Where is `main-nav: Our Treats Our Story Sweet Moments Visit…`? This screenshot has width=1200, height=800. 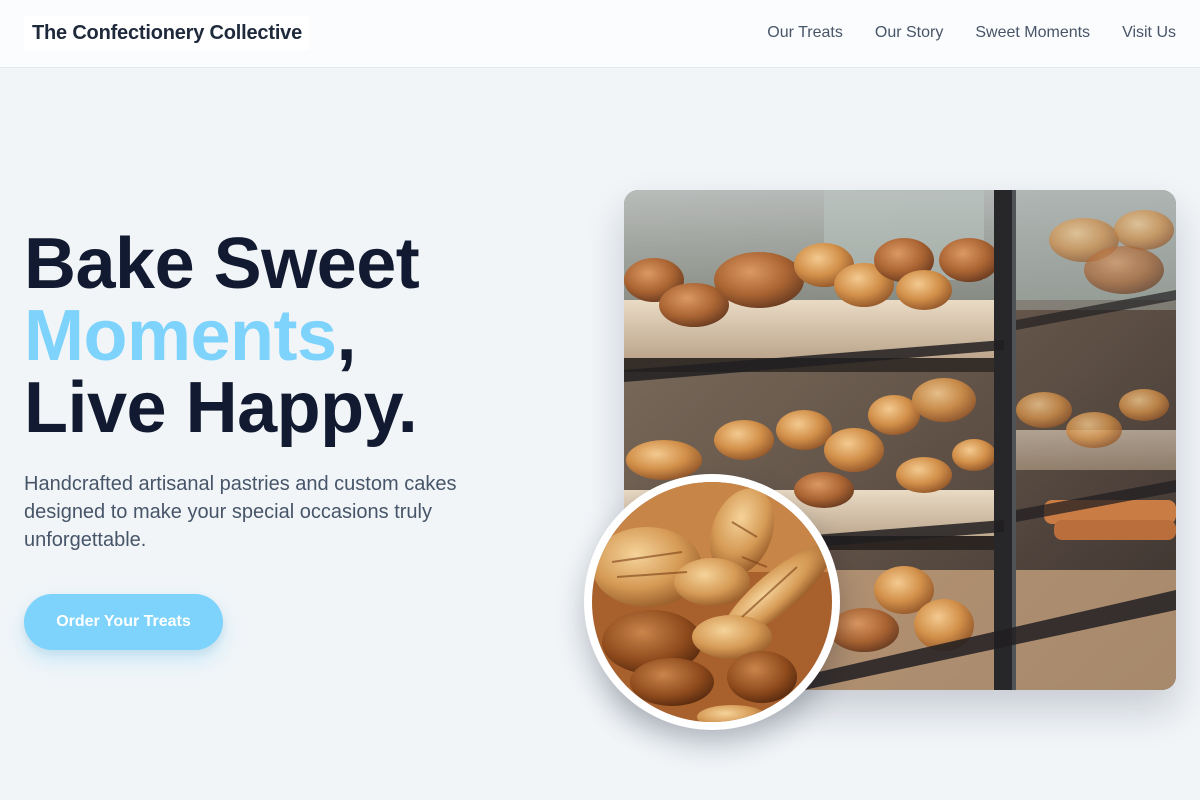 main-nav: Our Treats Our Story Sweet Moments Visit… is located at coordinates (971, 33).